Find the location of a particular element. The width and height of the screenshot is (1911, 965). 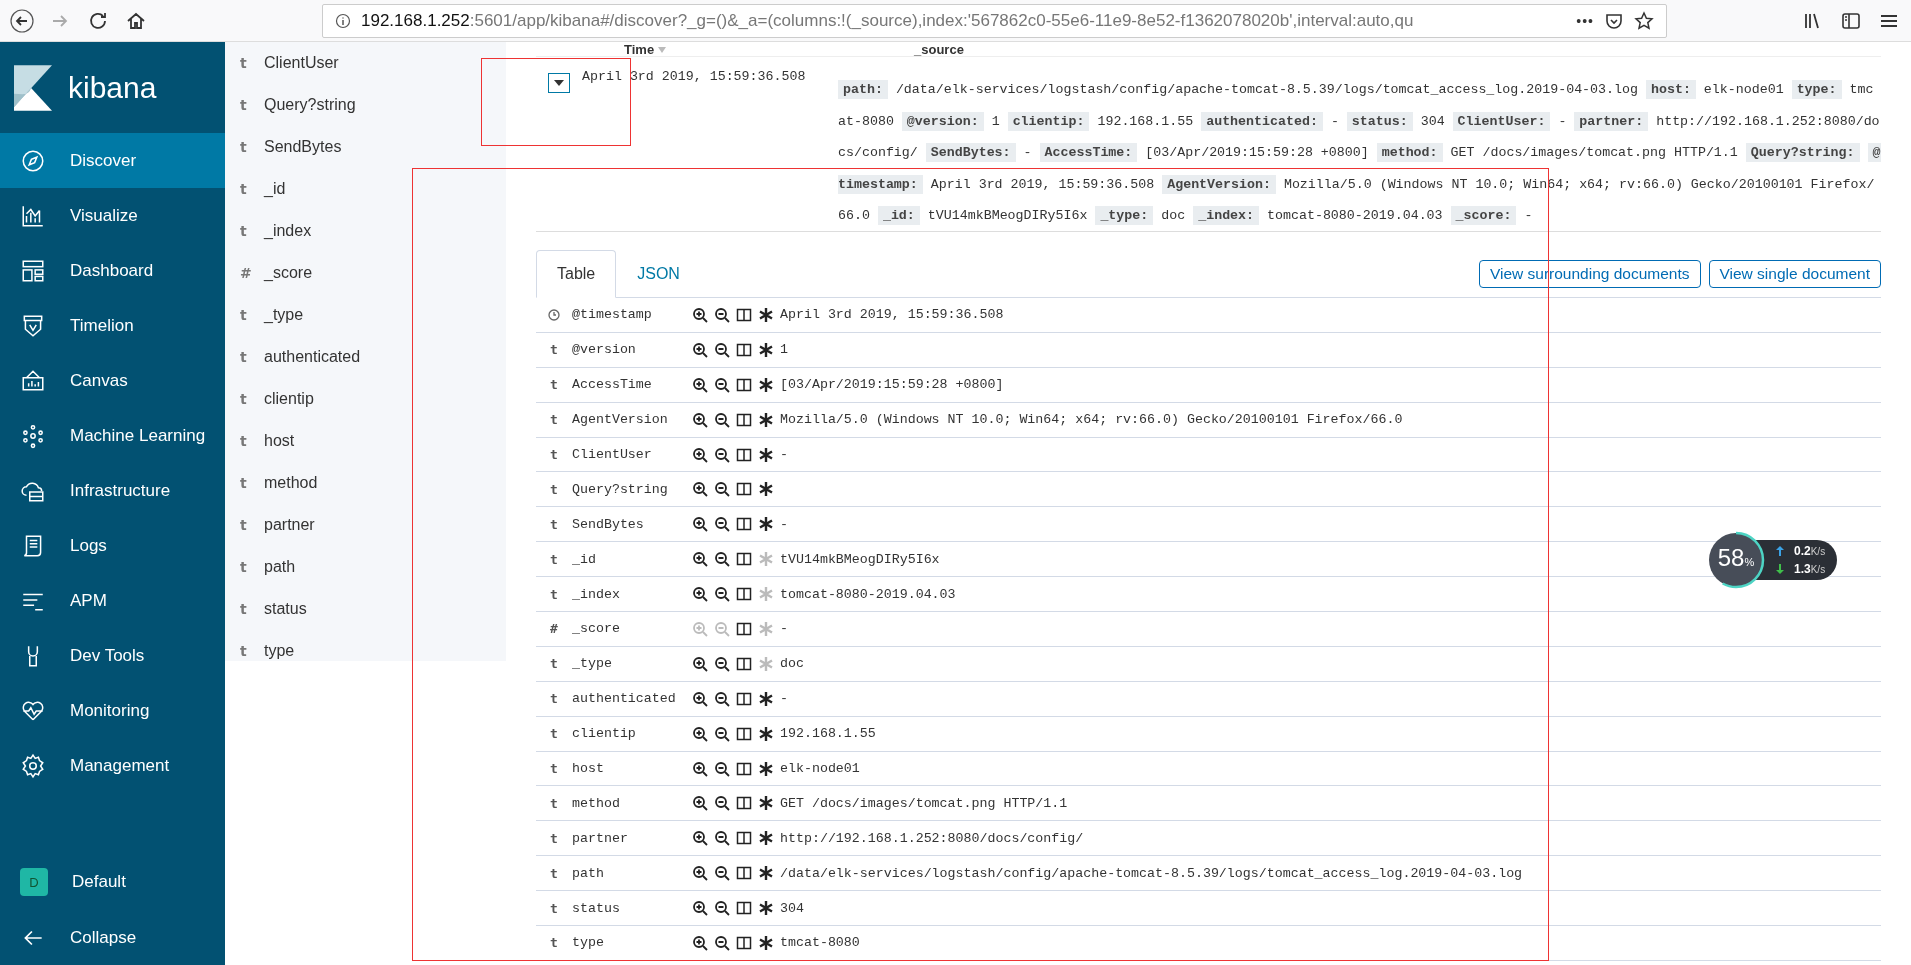

nav-item: APM is located at coordinates (112, 600).